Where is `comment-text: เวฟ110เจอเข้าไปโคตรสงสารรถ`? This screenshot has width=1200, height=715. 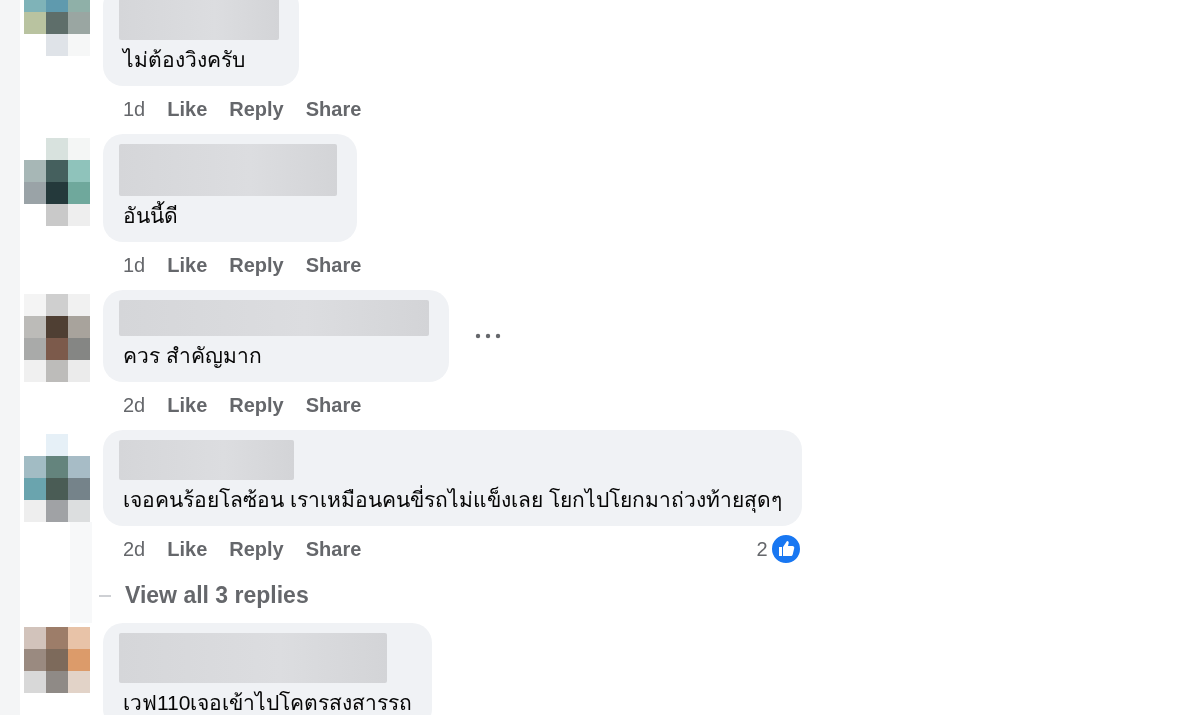
comment-text: เวฟ110เจอเข้าไปโคตรสงสารรถ is located at coordinates (268, 702).